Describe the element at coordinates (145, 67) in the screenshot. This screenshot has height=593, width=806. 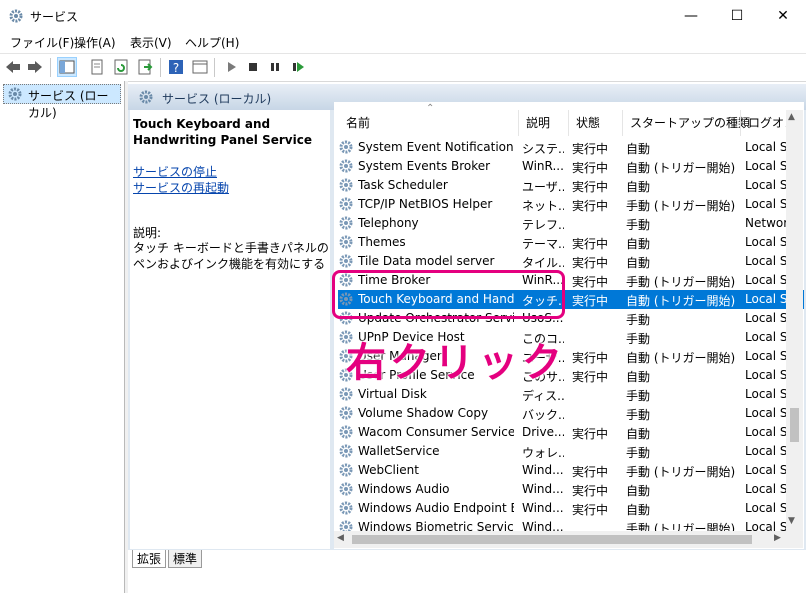
I see `export-icon` at that location.